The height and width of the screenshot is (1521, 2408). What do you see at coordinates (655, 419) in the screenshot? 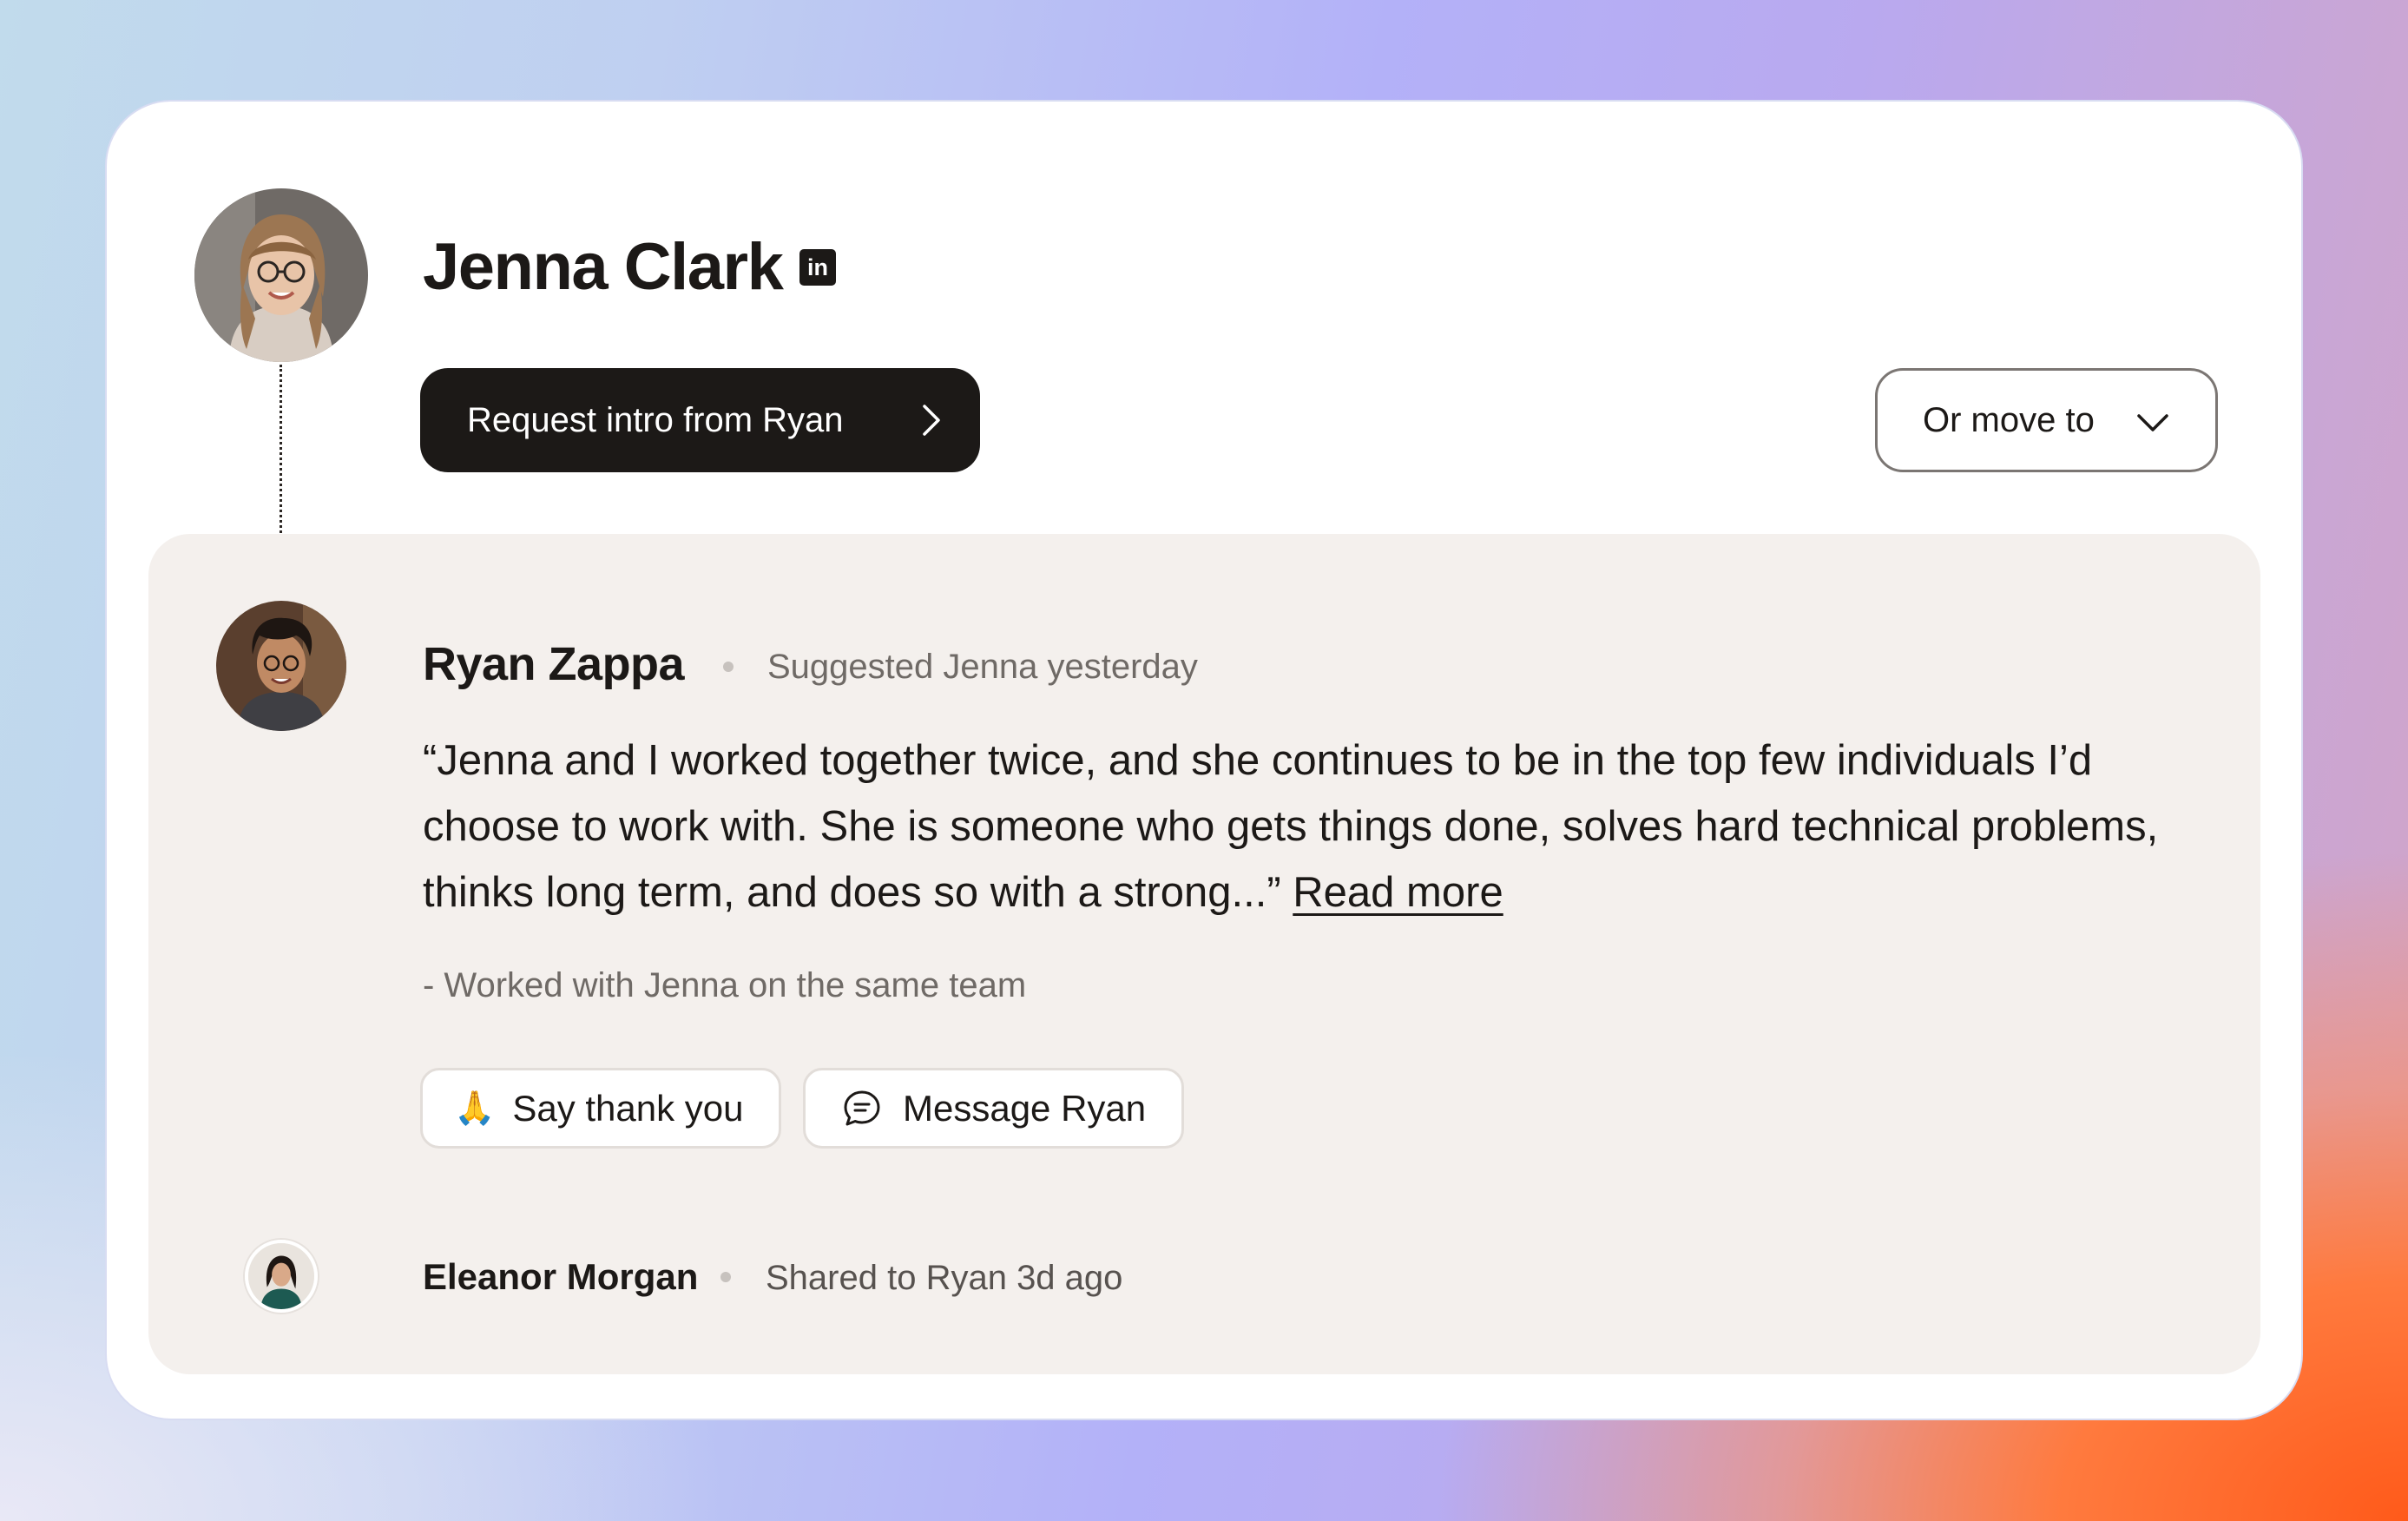
I see `request-intro-label: Request intro from Ryan` at bounding box center [655, 419].